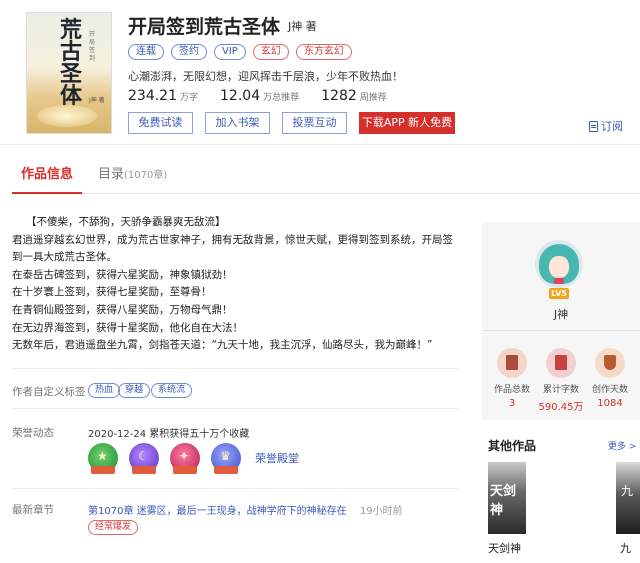  I want to click on cover-glow, so click(67, 116).